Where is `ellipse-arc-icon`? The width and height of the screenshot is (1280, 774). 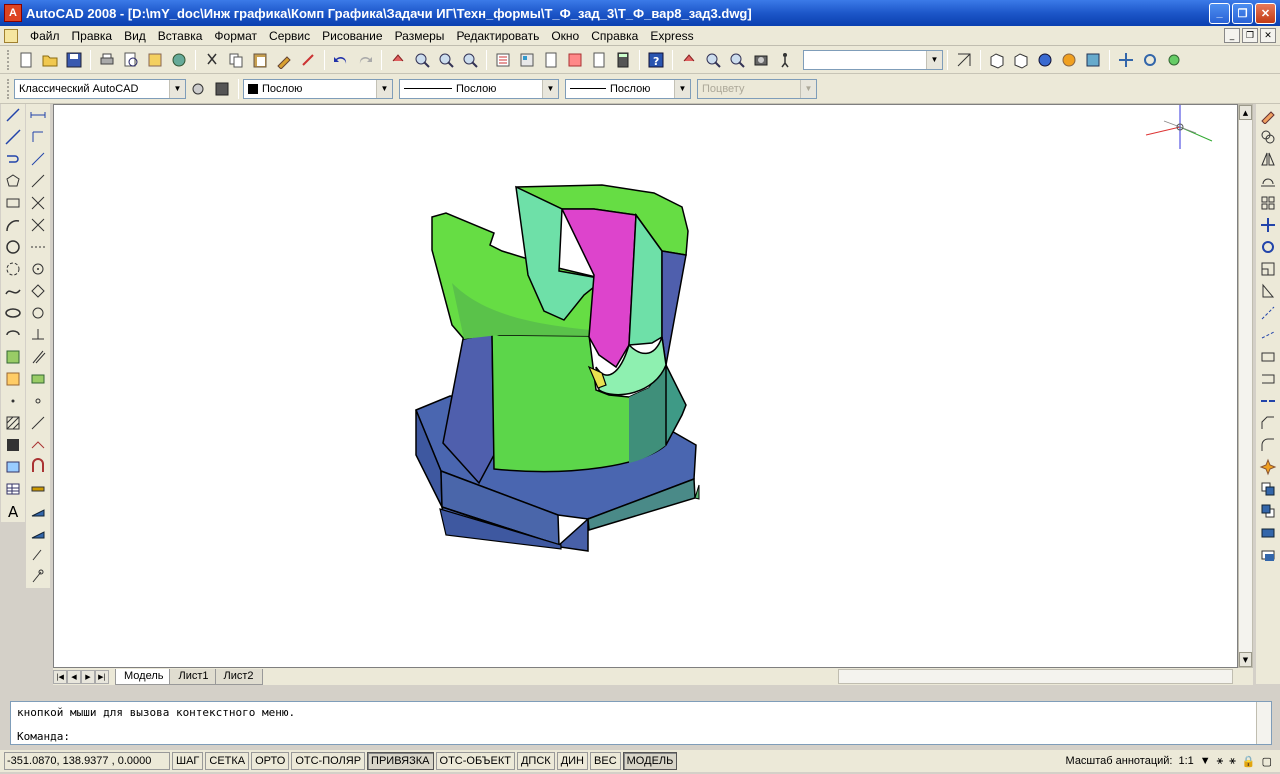 ellipse-arc-icon is located at coordinates (13, 335).